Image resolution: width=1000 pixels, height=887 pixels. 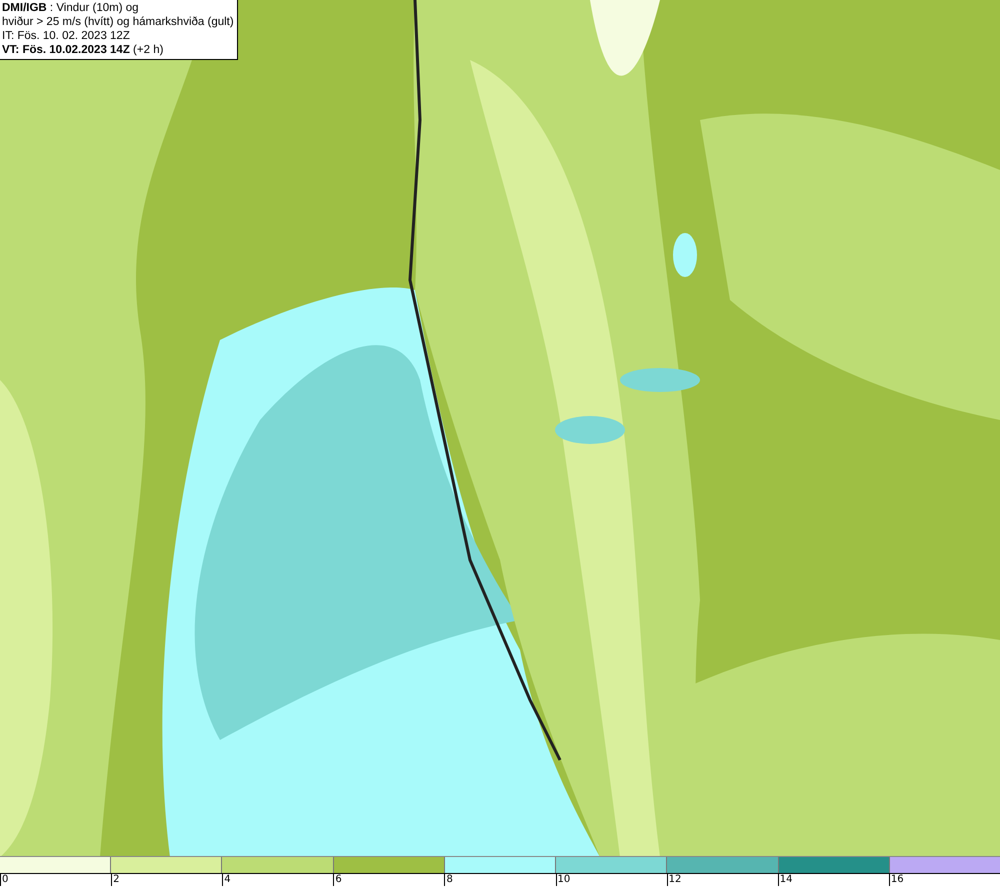 What do you see at coordinates (83, 50) in the screenshot?
I see `info-text: VT: Fös. 10.02.2023 14Z (+2 h)` at bounding box center [83, 50].